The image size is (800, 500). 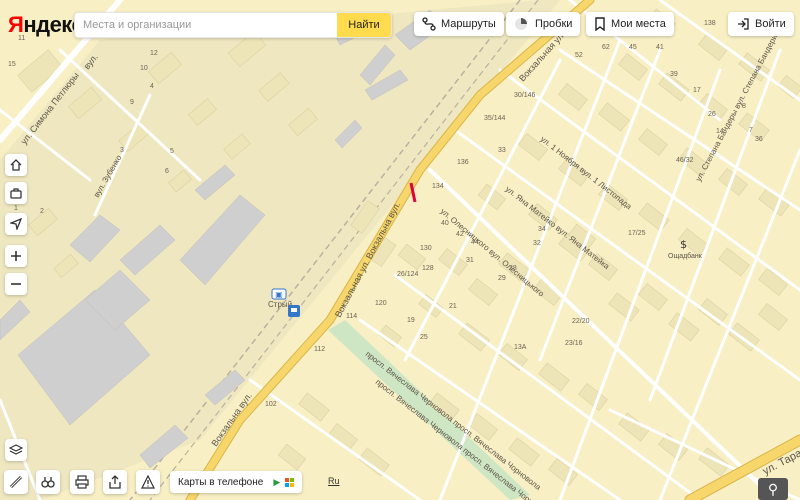 I want to click on my-places-button: Мои места, so click(x=630, y=24).